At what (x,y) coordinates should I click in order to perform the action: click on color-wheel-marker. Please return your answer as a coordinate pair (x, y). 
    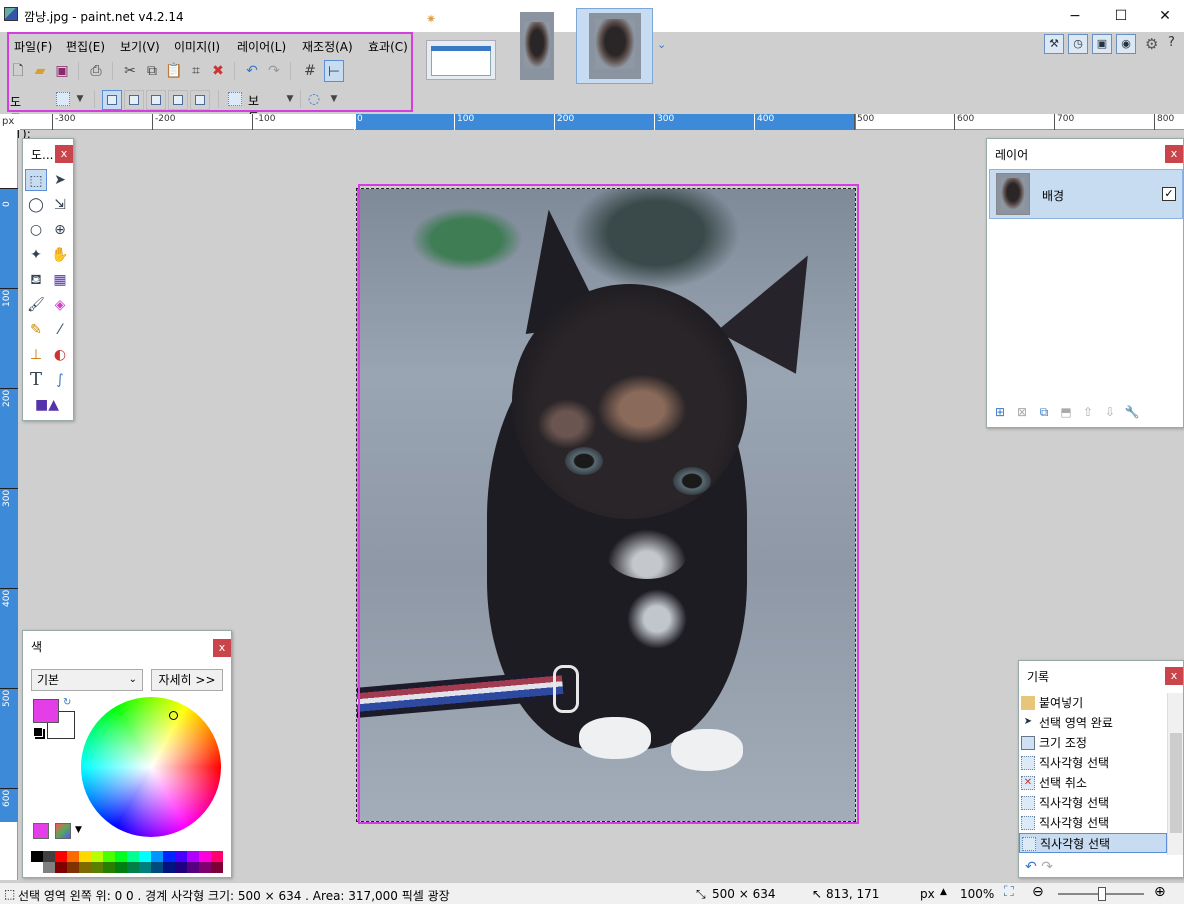
    Looking at the image, I should click on (173, 715).